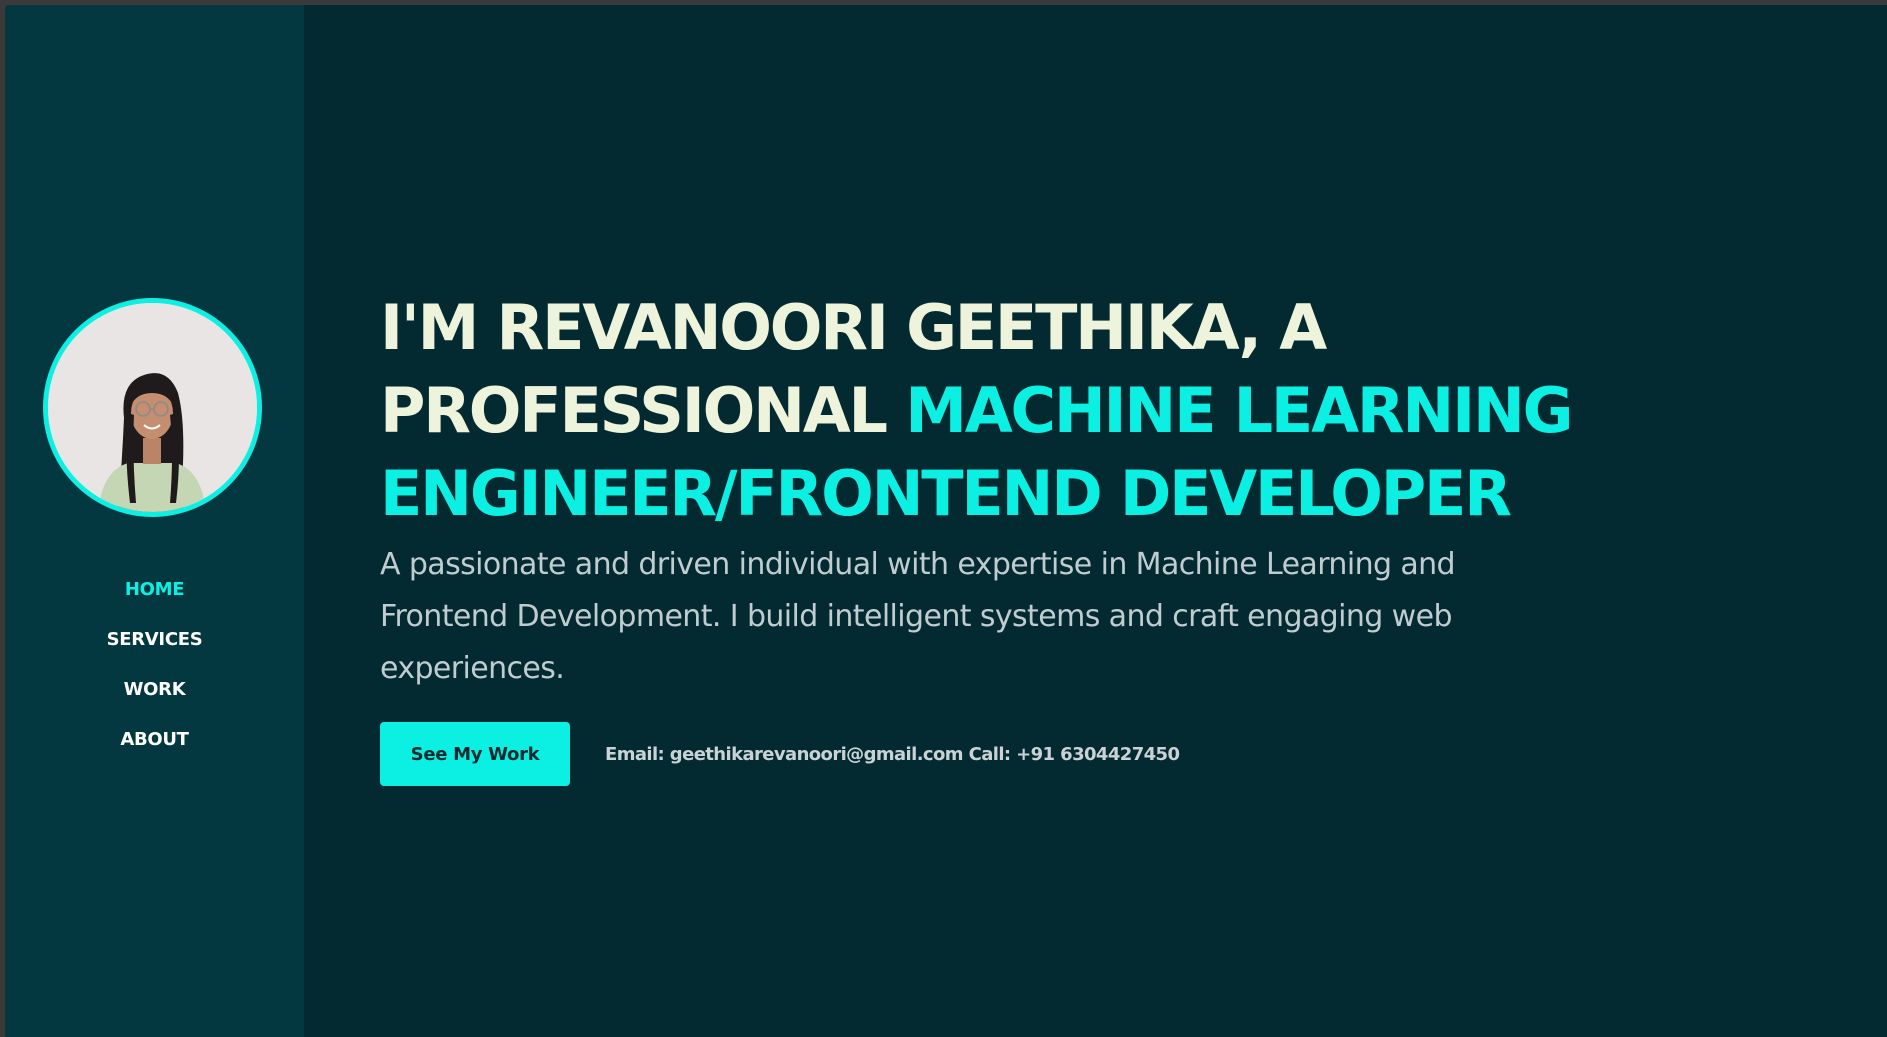 The height and width of the screenshot is (1037, 1887). I want to click on nav-item-about: ABOUT, so click(154, 750).